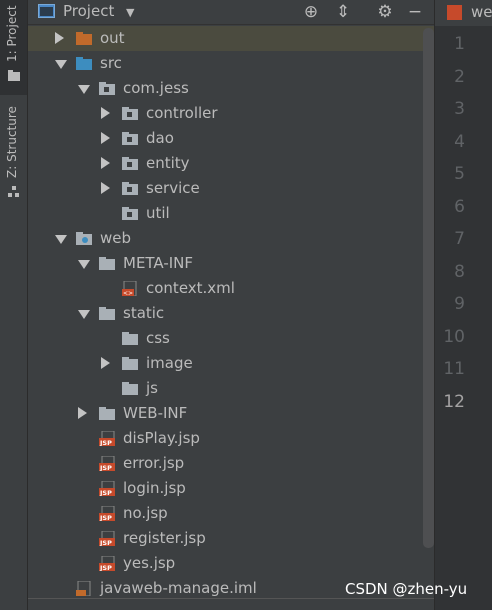 Image resolution: width=492 pixels, height=610 pixels. I want to click on project-view-icon, so click(46, 11).